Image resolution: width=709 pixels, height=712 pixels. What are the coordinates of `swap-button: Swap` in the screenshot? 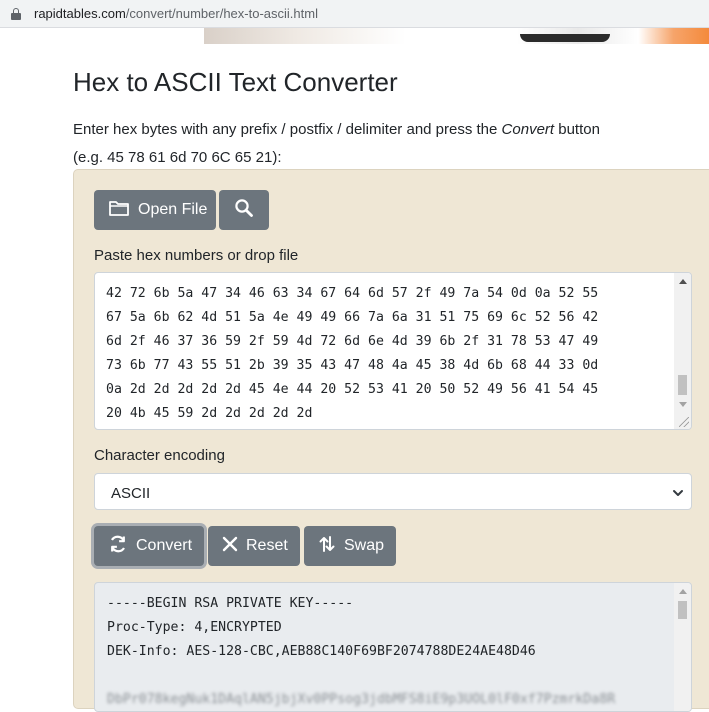 It's located at (350, 546).